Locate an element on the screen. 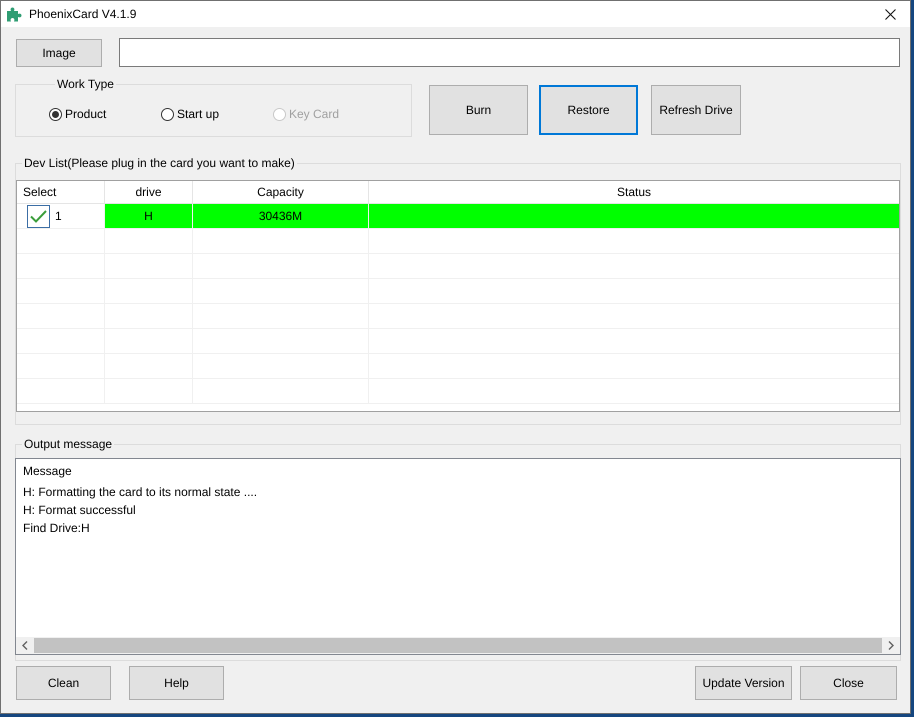 Image resolution: width=914 pixels, height=717 pixels. action-button: Restore is located at coordinates (588, 110).